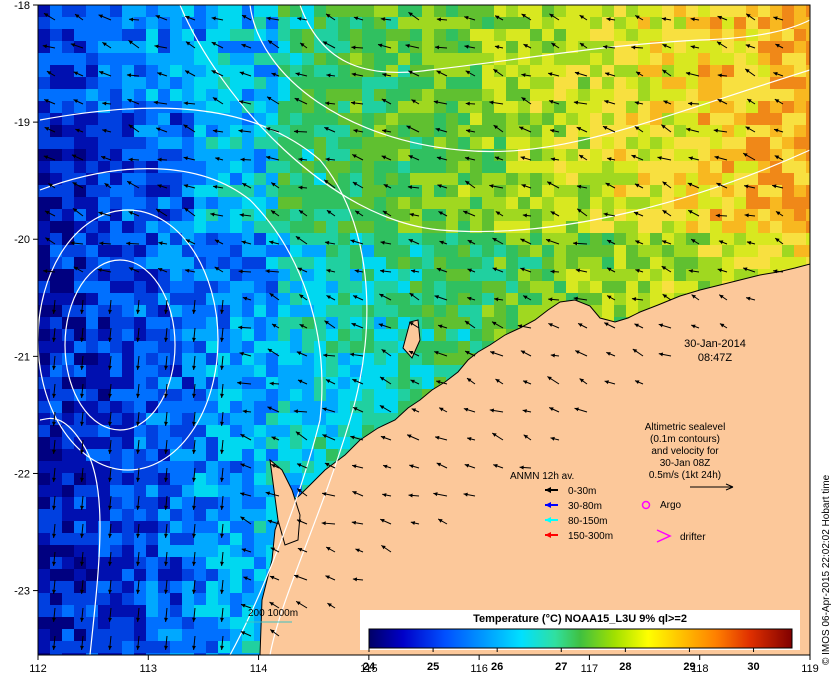  What do you see at coordinates (561, 667) in the screenshot?
I see `colorbar-tick-label: 27` at bounding box center [561, 667].